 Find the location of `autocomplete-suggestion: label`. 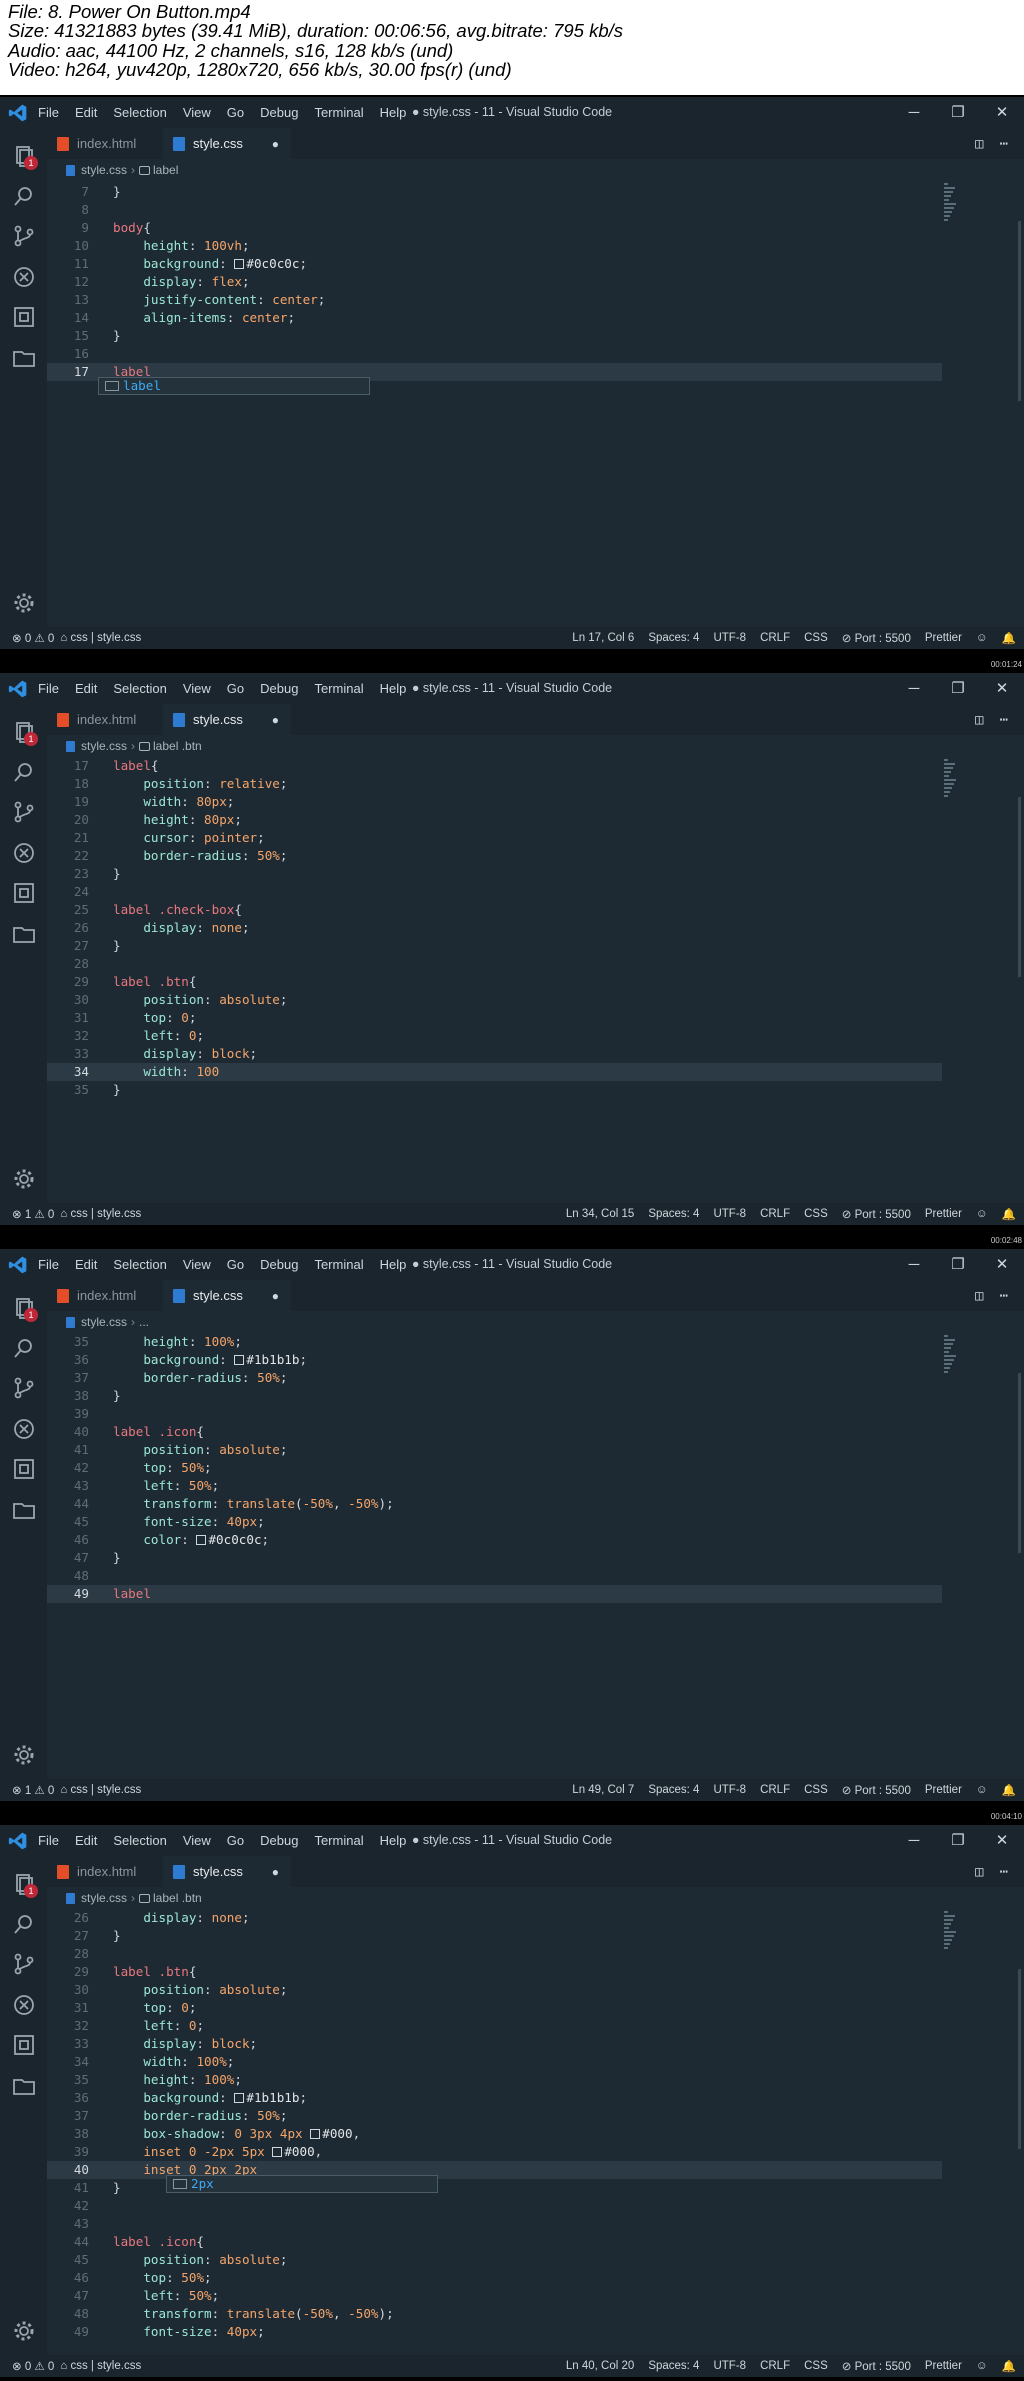

autocomplete-suggestion: label is located at coordinates (234, 386).